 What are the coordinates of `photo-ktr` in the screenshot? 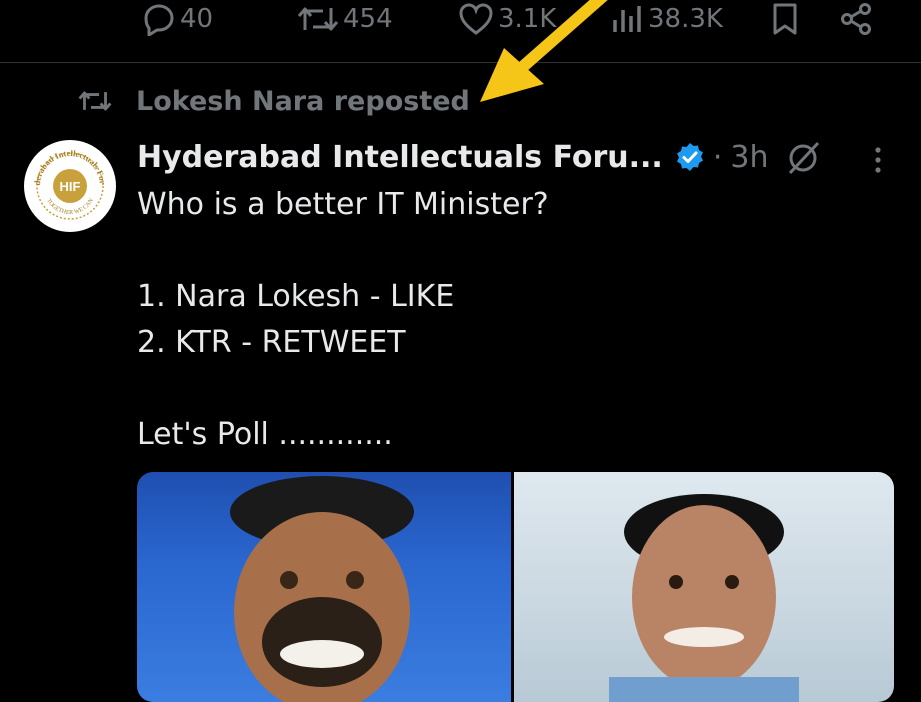 It's located at (704, 587).